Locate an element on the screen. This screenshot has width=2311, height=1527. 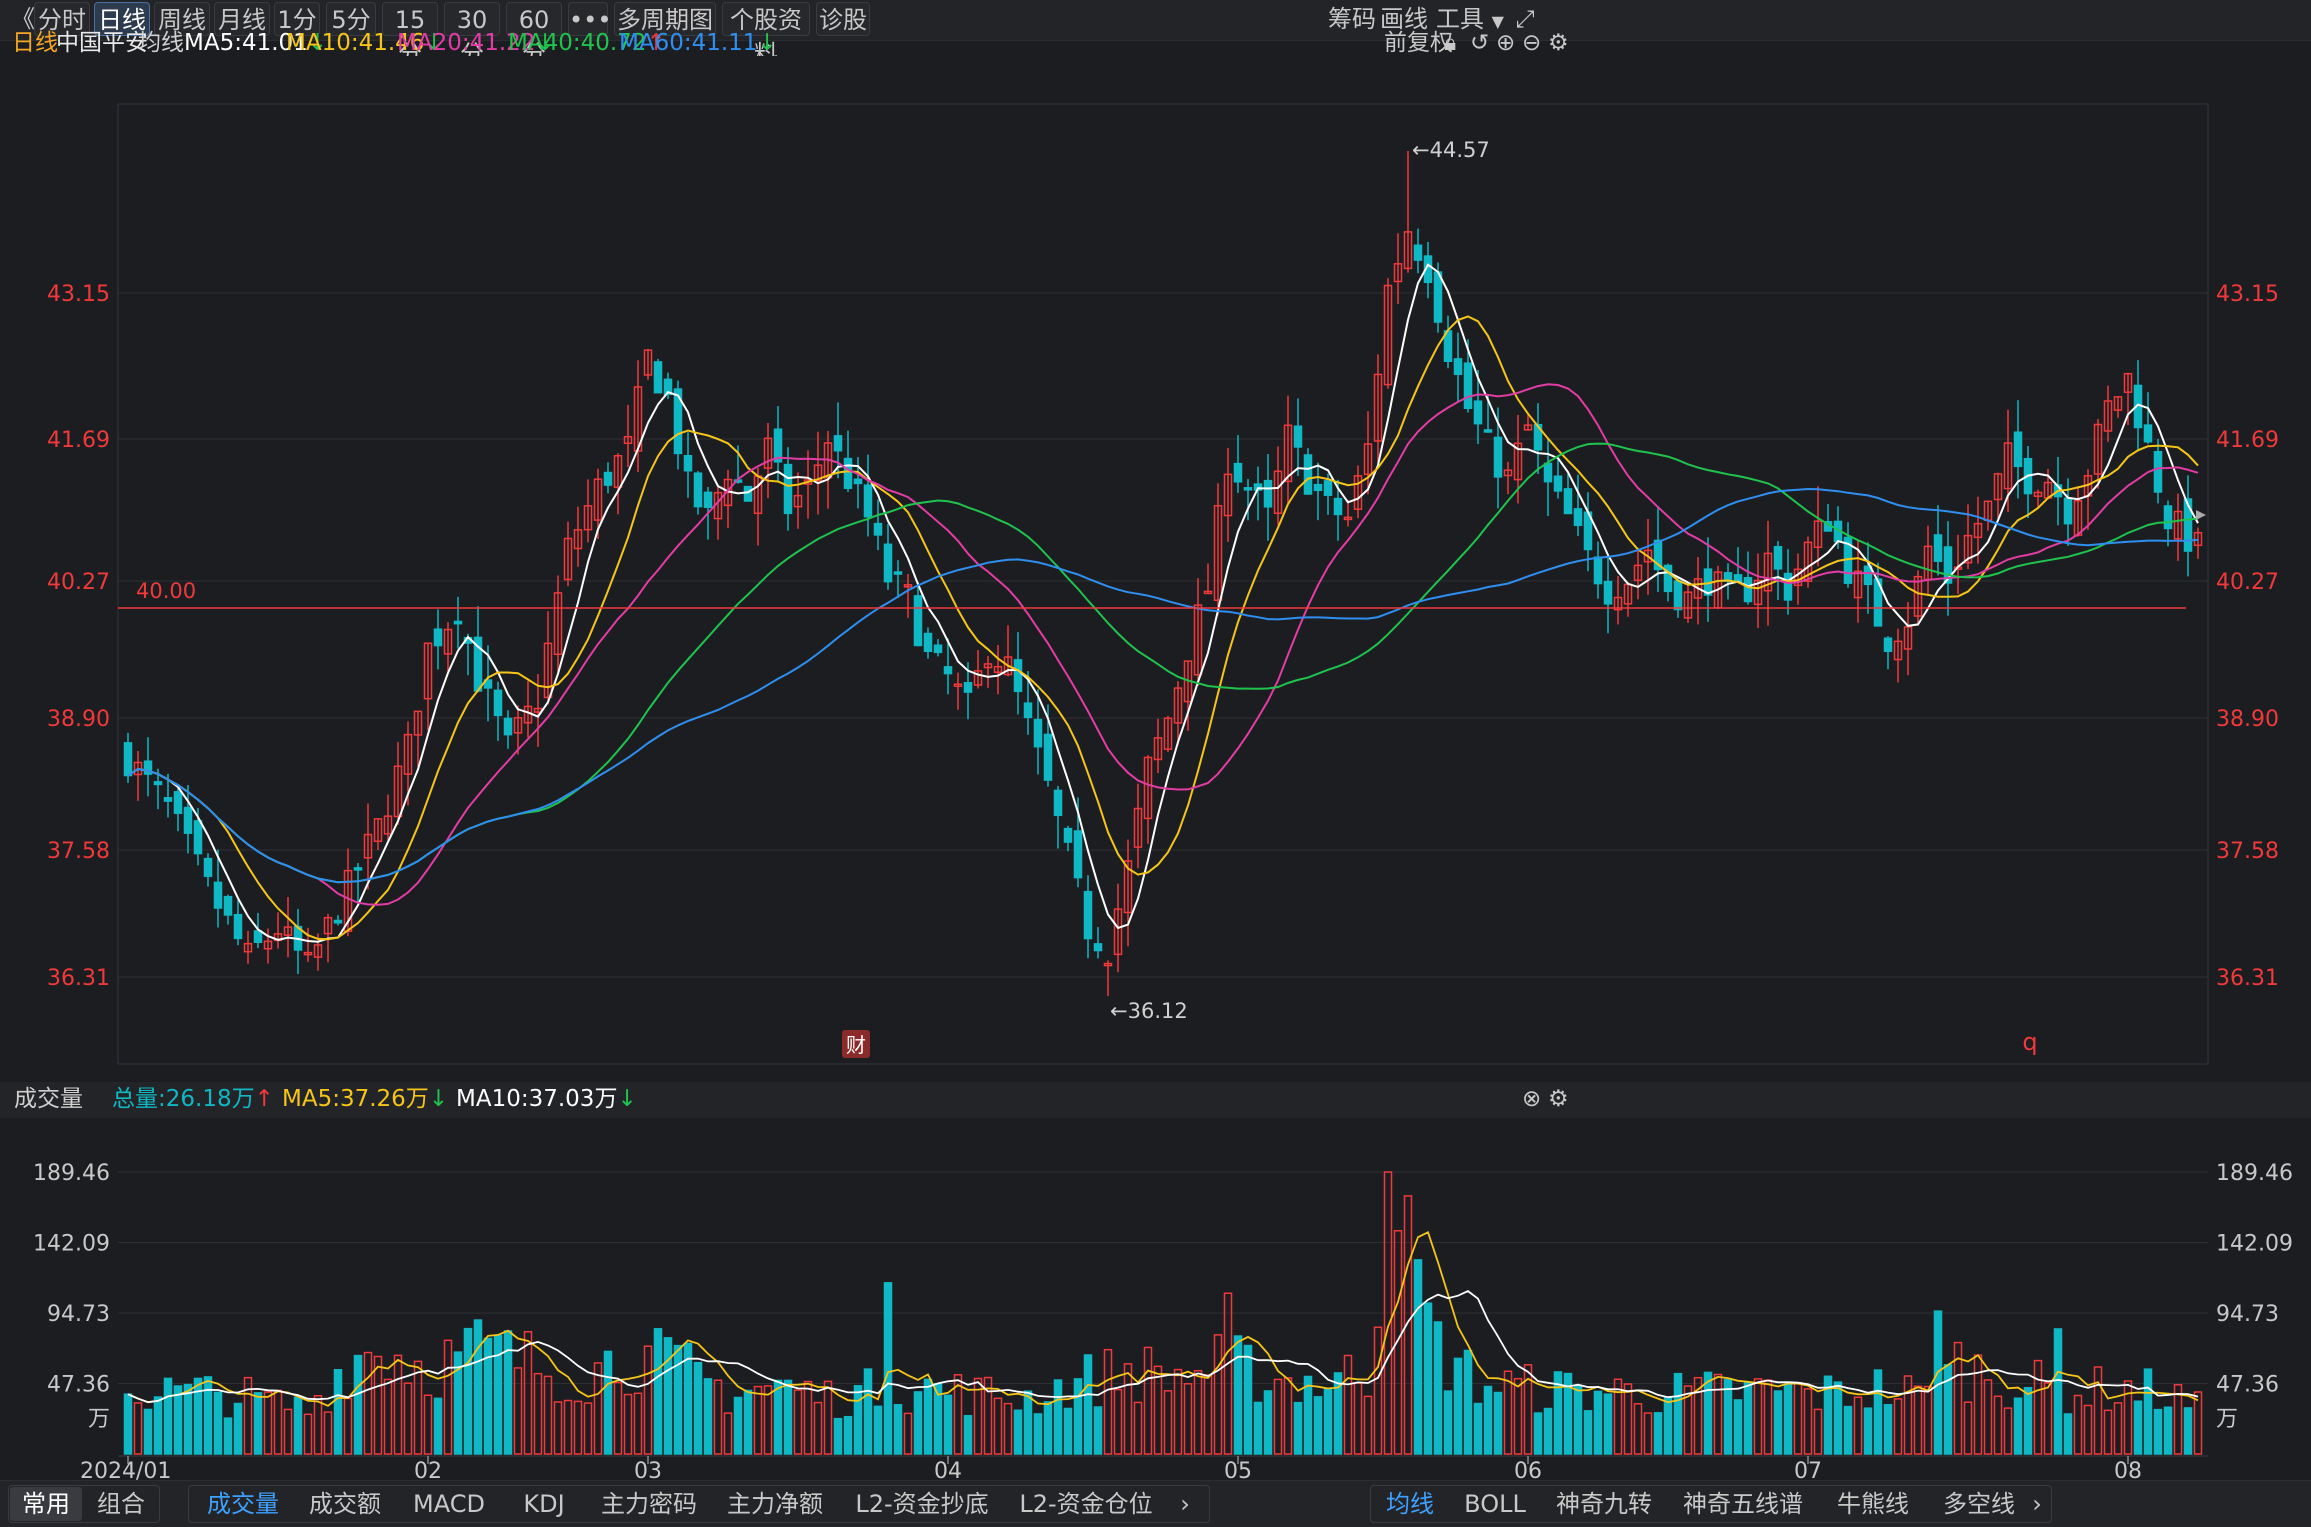
tab-l2-position: L2-资金仓位 is located at coordinates (1086, 1504).